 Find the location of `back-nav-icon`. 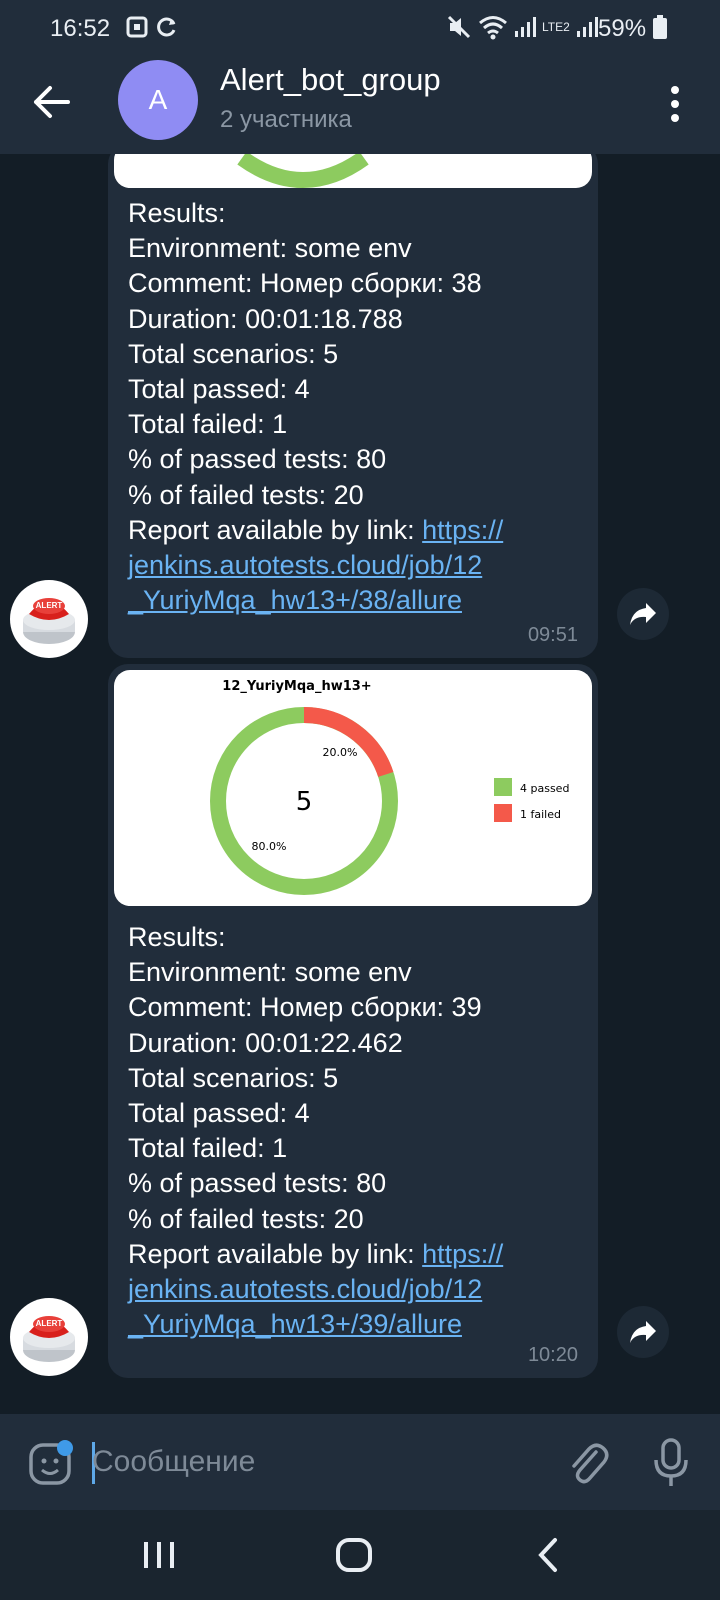

back-nav-icon is located at coordinates (550, 1555).